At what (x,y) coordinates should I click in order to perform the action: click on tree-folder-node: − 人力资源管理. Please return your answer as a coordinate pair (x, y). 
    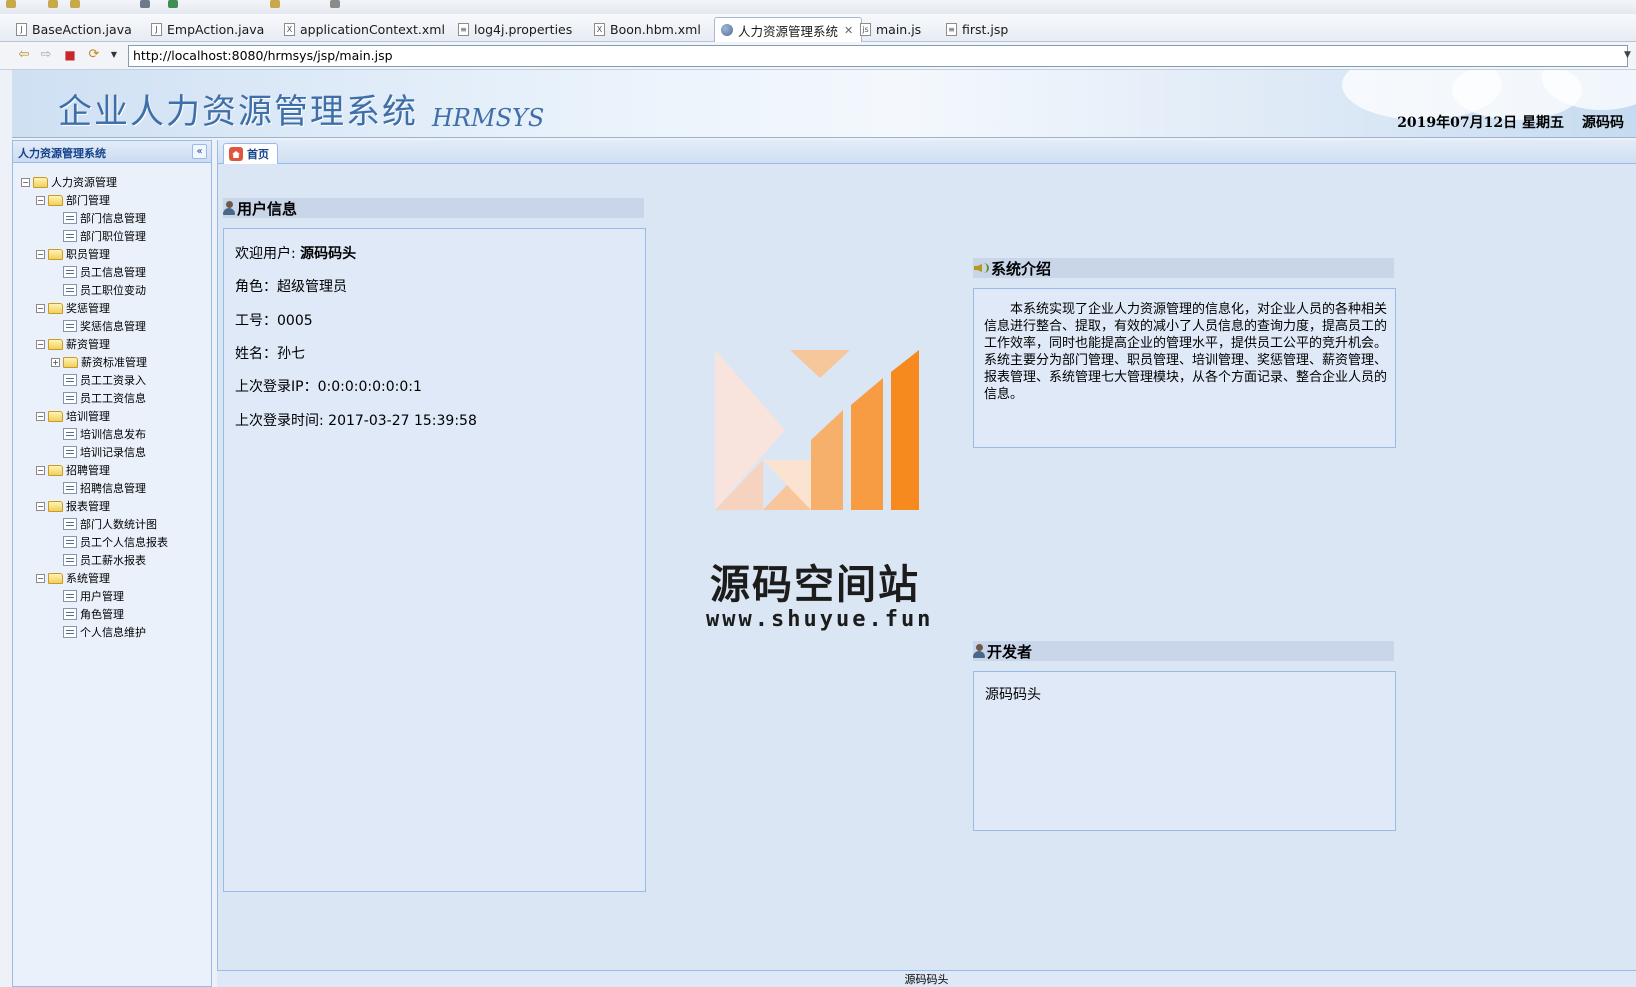
    Looking at the image, I should click on (94, 182).